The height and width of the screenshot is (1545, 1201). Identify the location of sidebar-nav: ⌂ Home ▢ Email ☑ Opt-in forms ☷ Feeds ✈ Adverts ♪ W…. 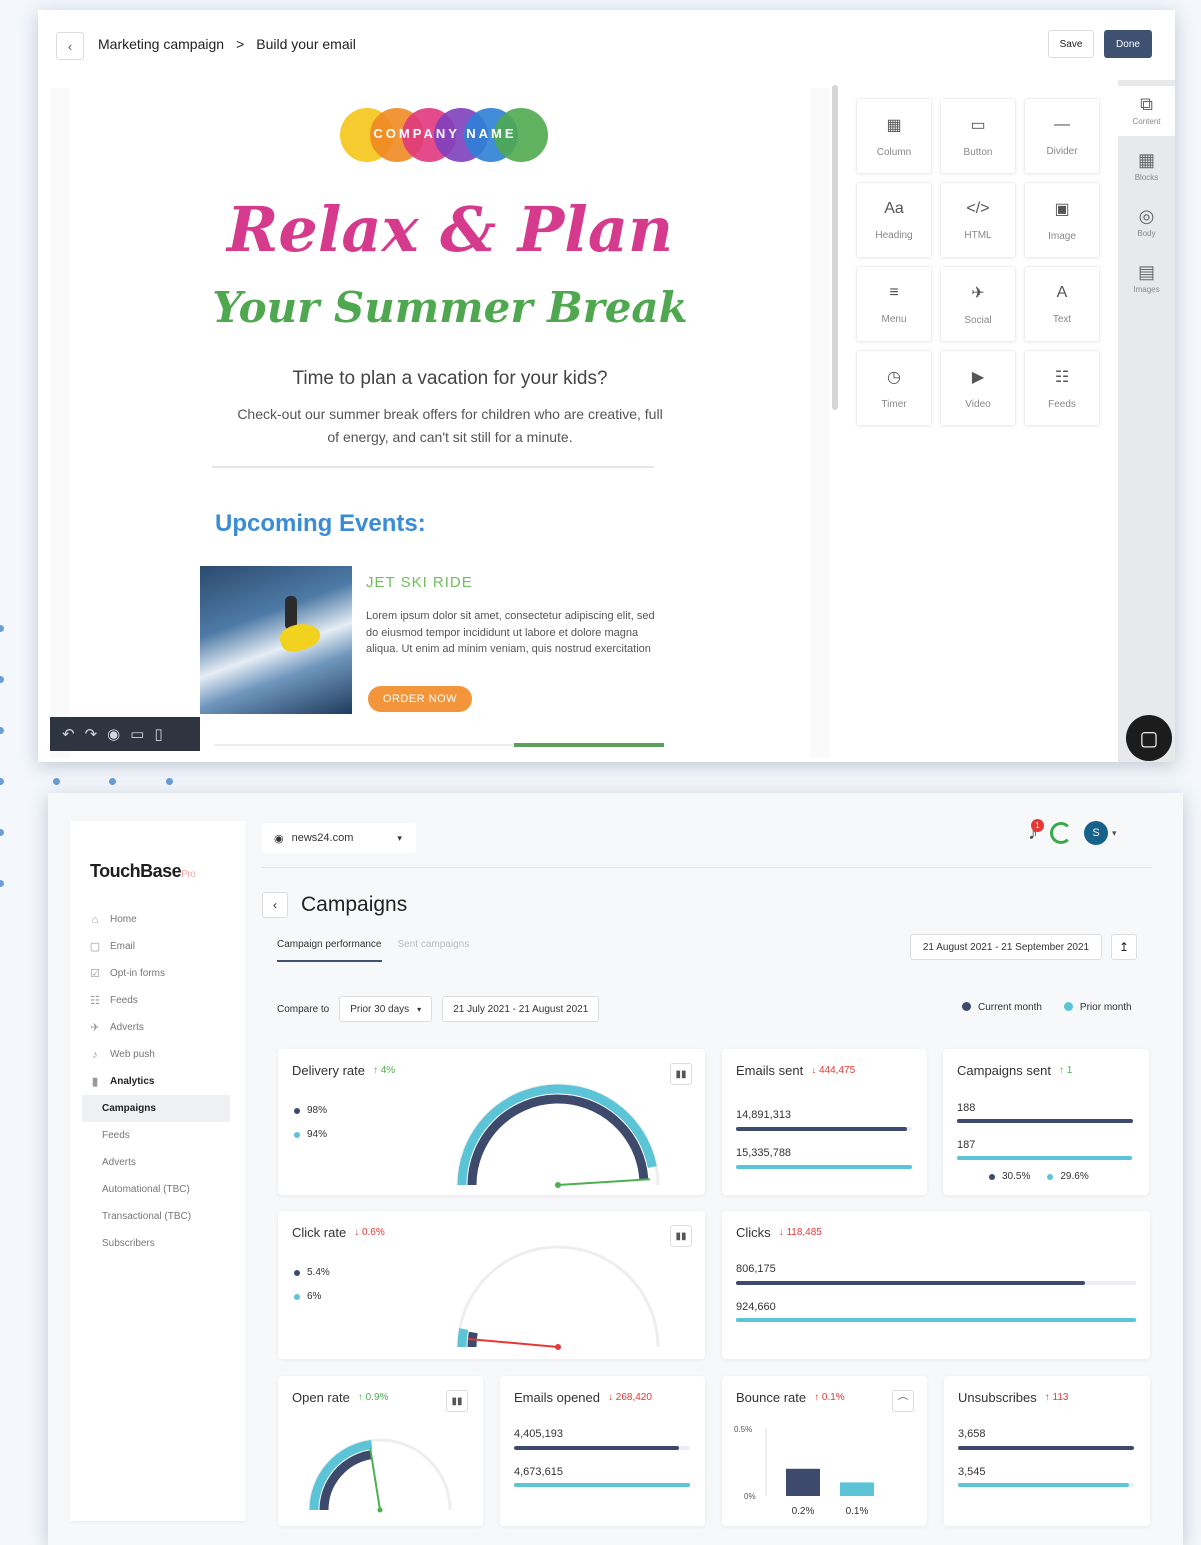
(160, 1081).